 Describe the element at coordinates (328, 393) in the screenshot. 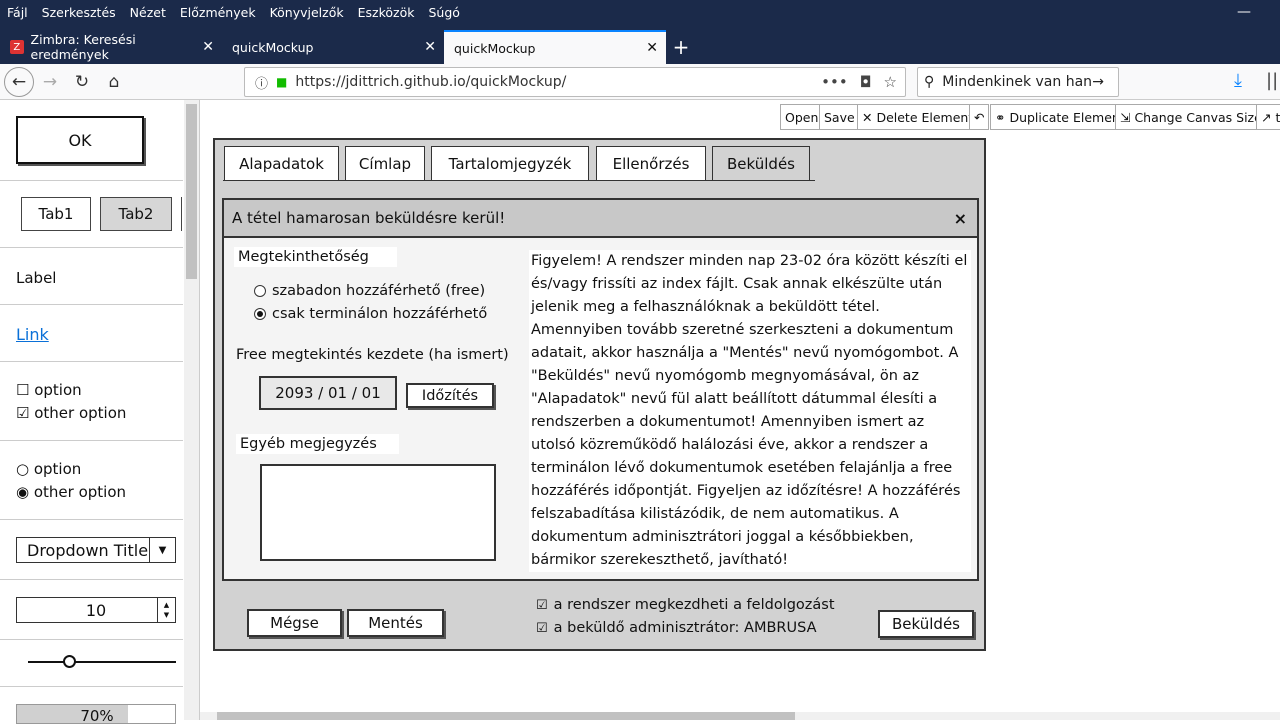

I see `date-input: 2093 / 01 / 01` at that location.